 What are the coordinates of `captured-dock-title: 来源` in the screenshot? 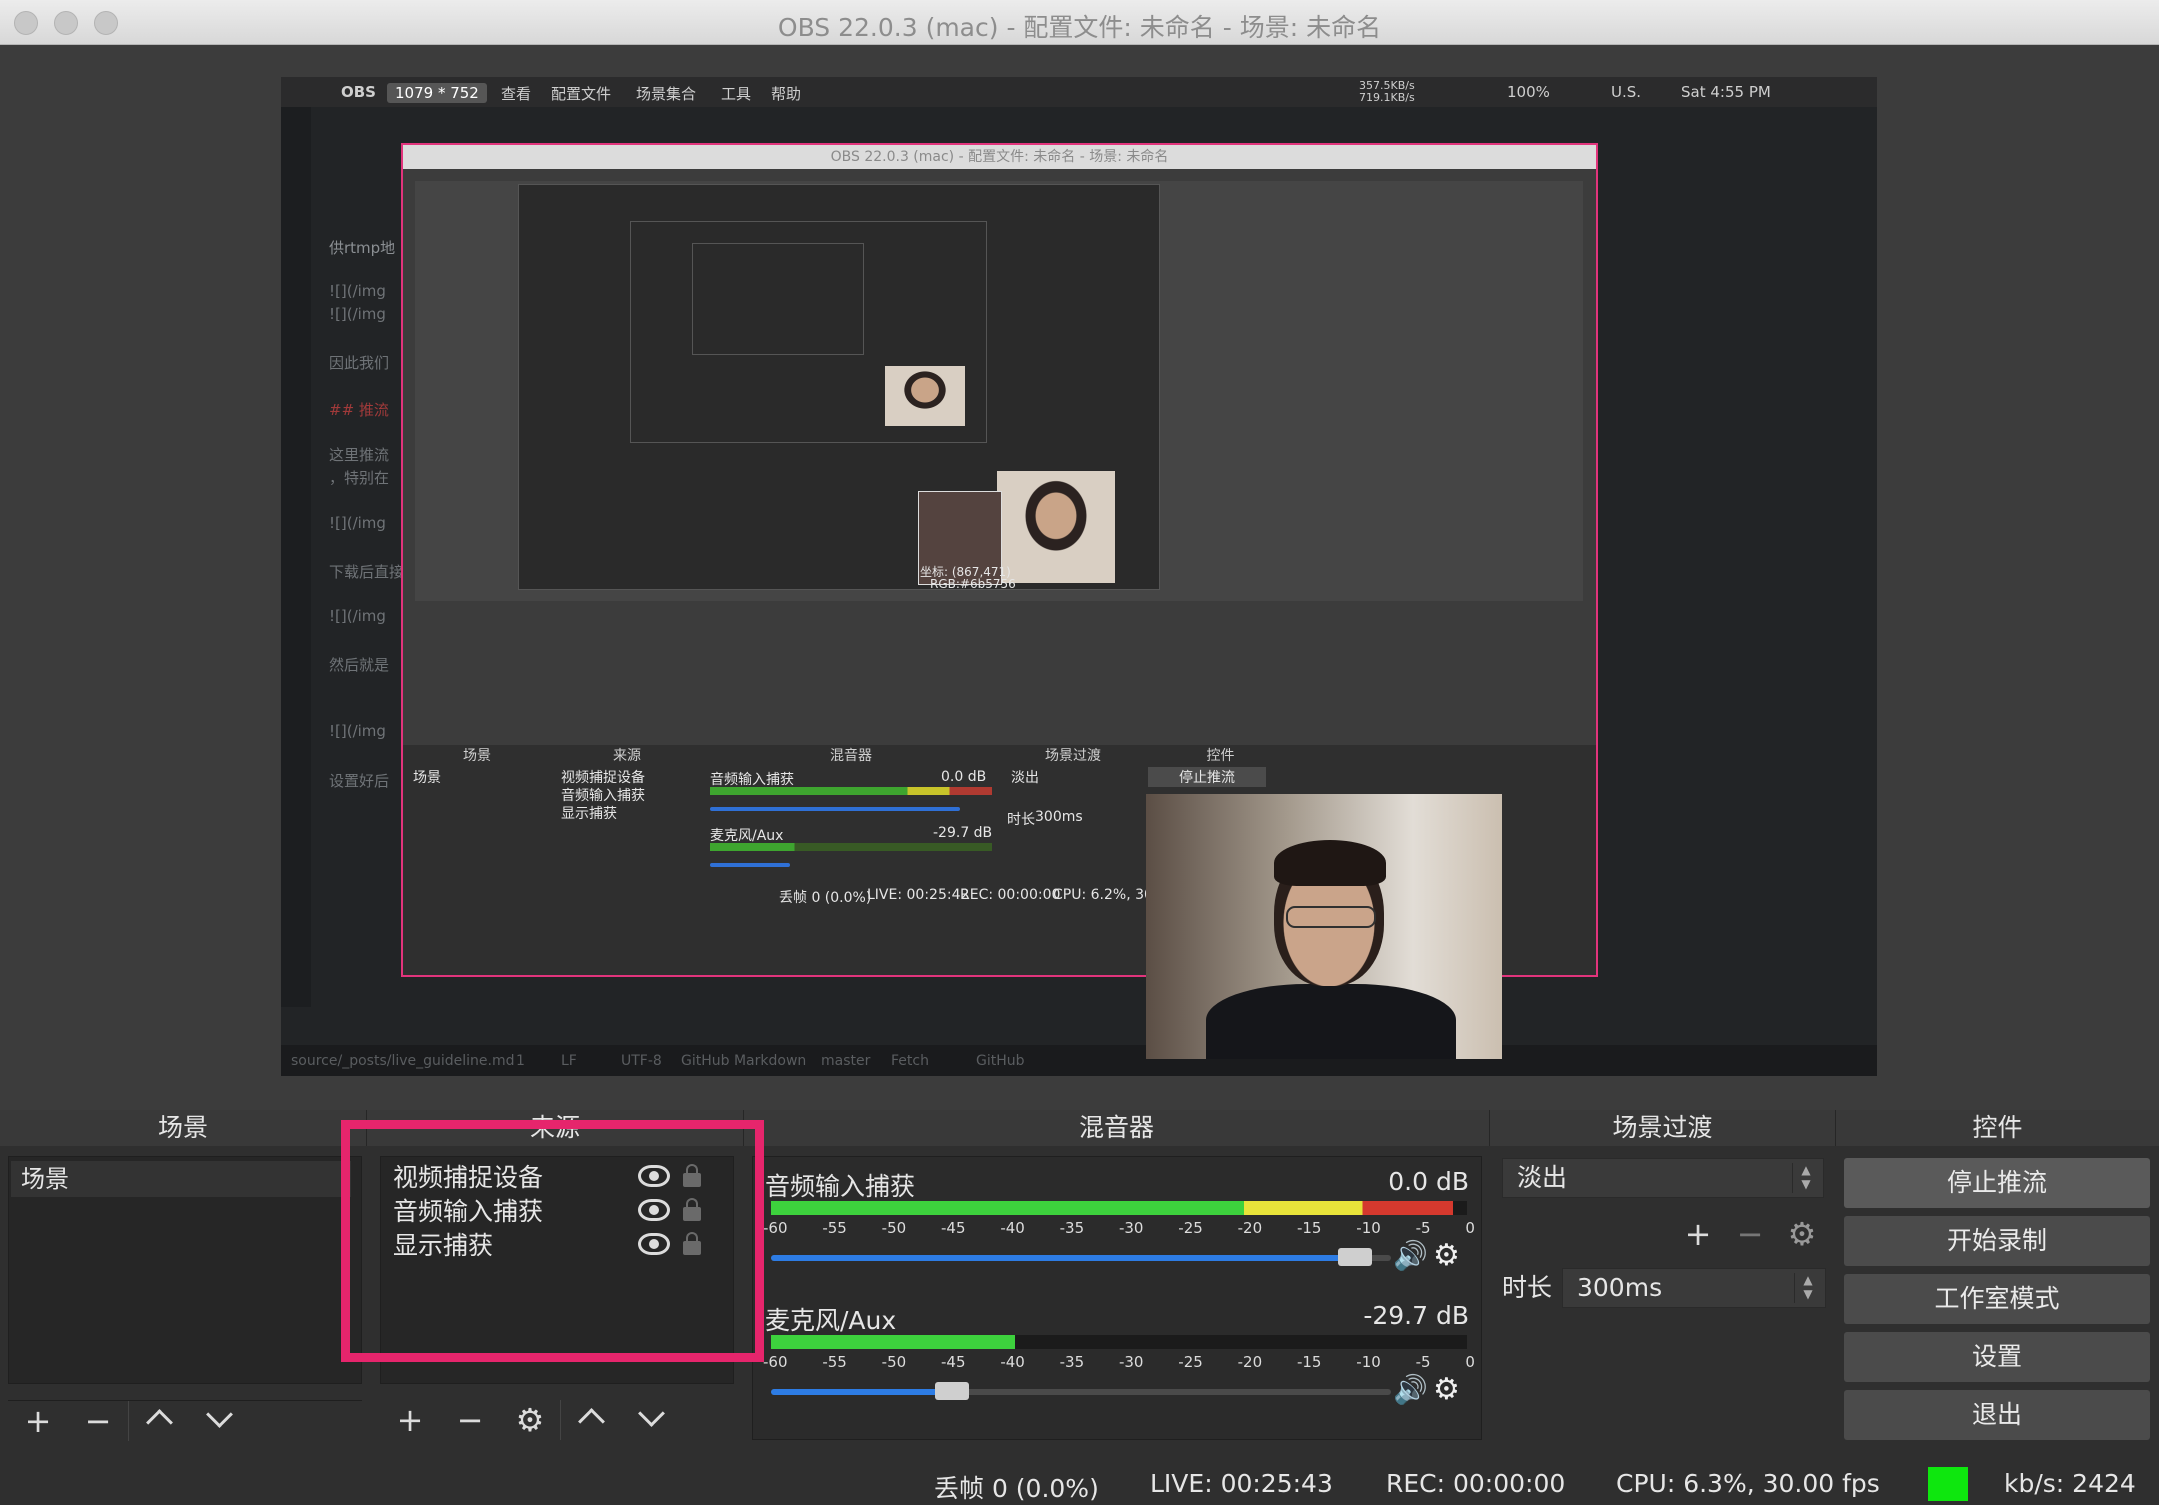 It's located at (627, 756).